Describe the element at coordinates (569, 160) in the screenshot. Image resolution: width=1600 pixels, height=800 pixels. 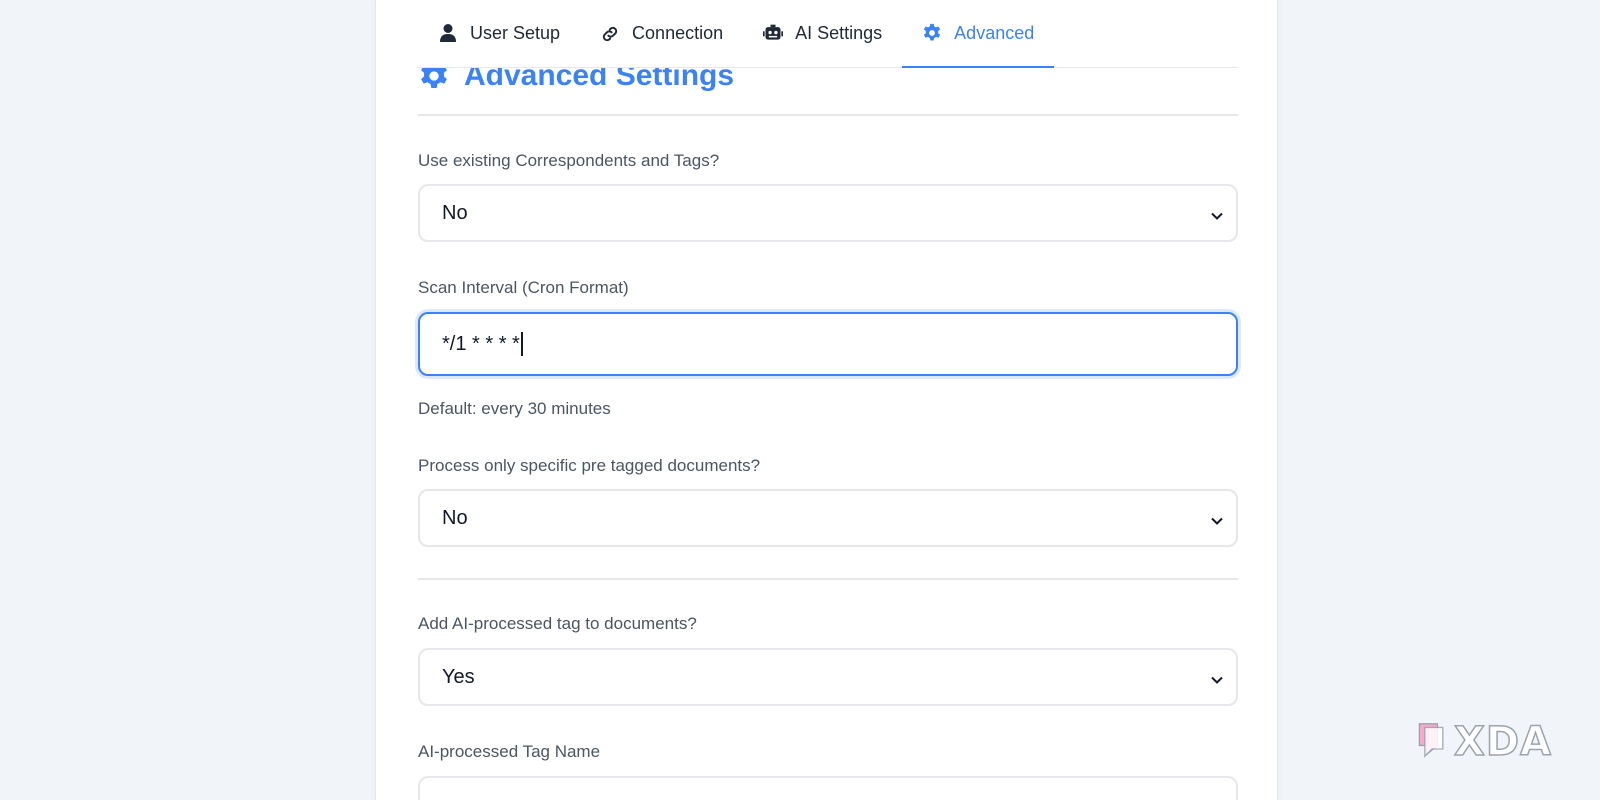
I see `use-existing-label: Use existing Correspondents and Tags?` at that location.